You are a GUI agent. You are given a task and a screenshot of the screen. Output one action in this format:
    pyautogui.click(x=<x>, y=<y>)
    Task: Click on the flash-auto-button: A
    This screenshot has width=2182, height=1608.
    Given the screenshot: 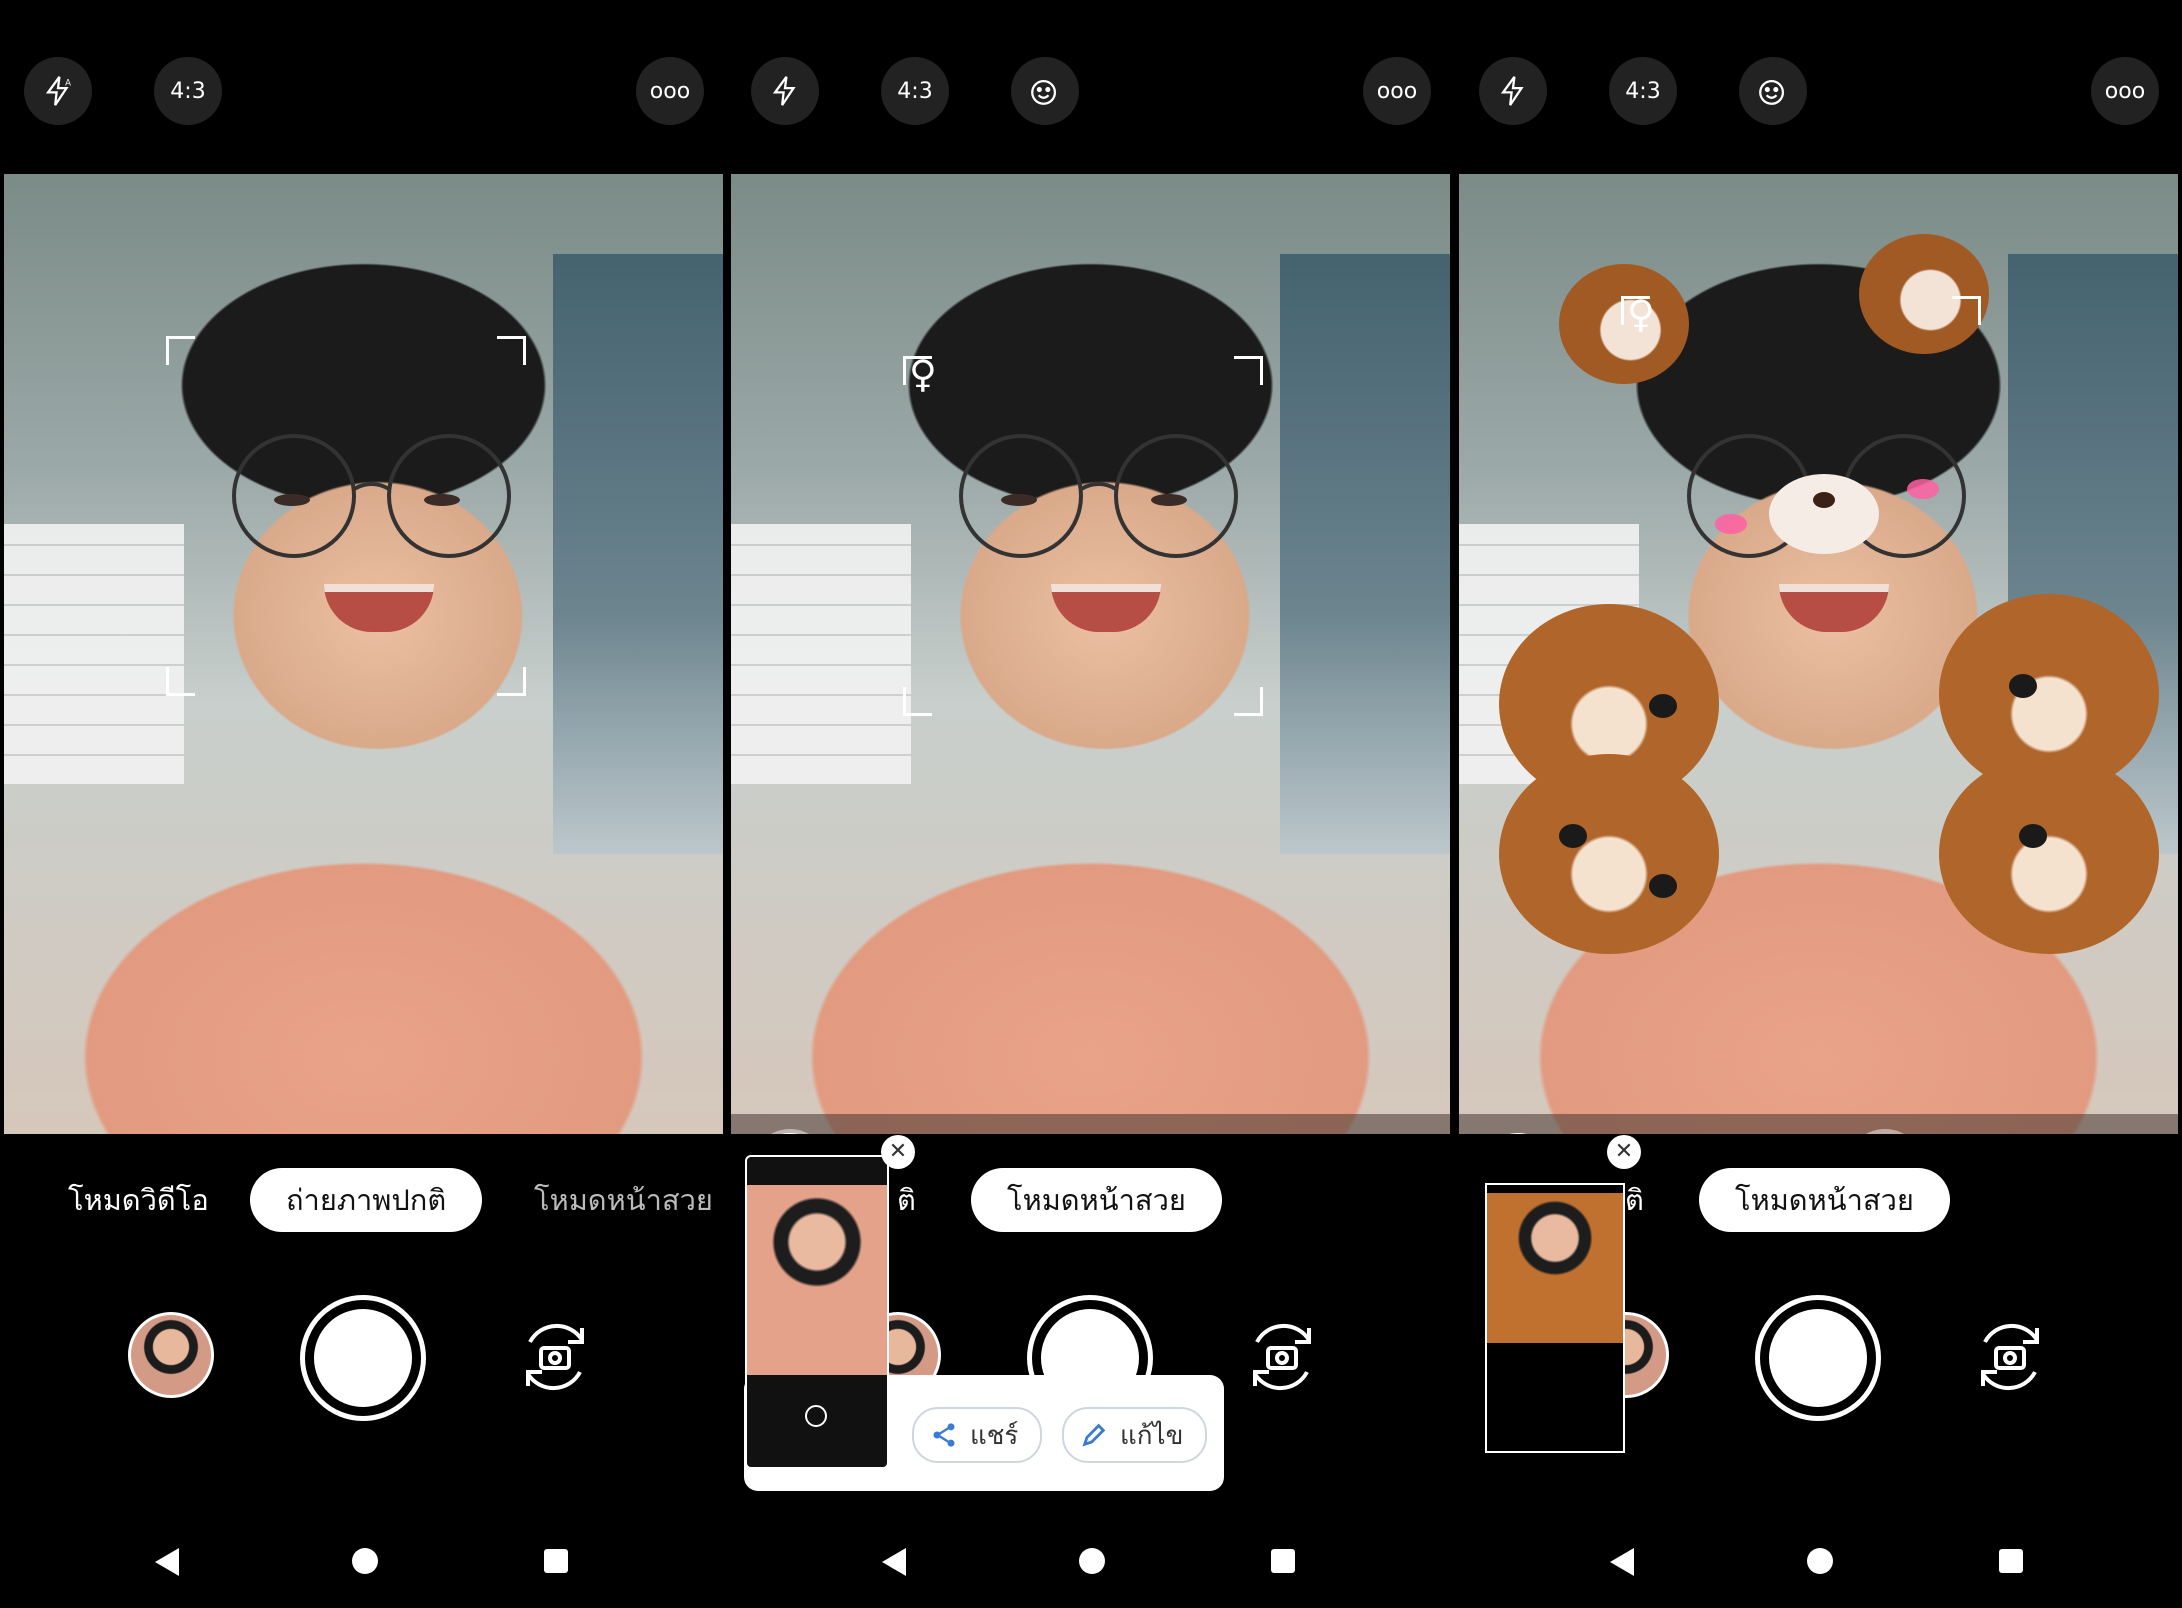 What is the action you would take?
    pyautogui.click(x=58, y=91)
    